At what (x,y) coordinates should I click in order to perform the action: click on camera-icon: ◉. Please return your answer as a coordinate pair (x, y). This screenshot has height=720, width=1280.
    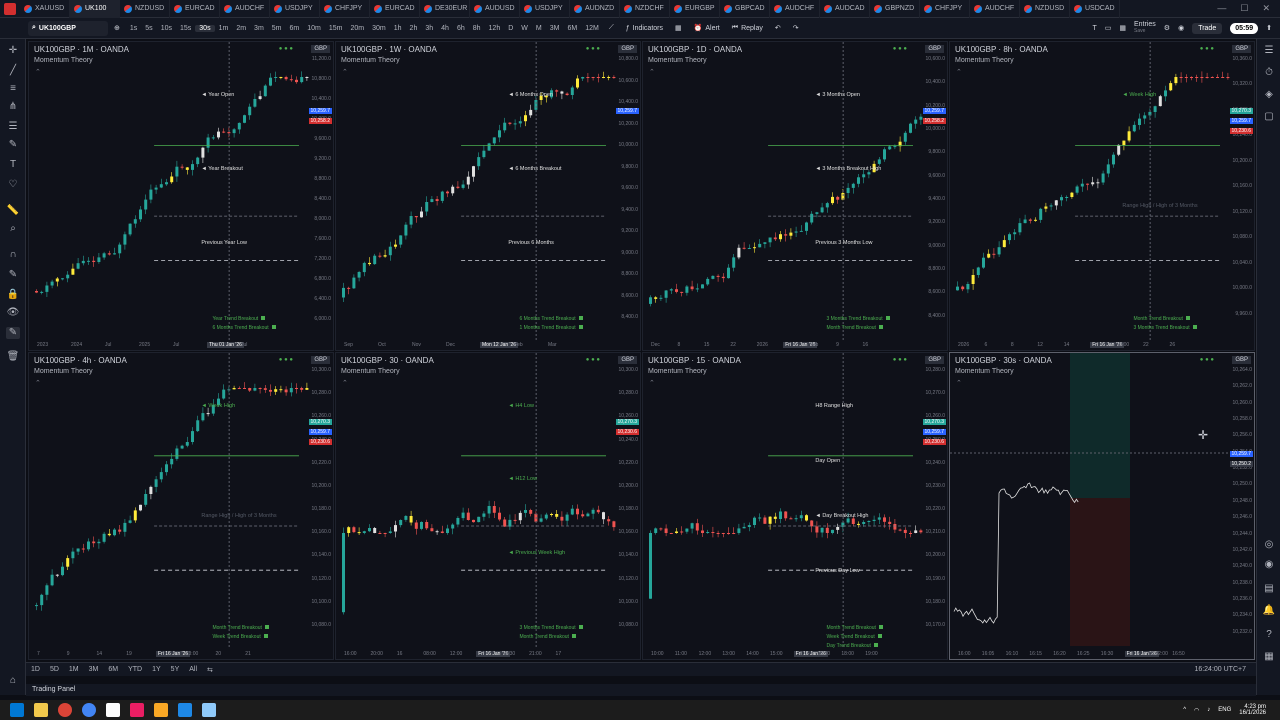
    Looking at the image, I should click on (1181, 28).